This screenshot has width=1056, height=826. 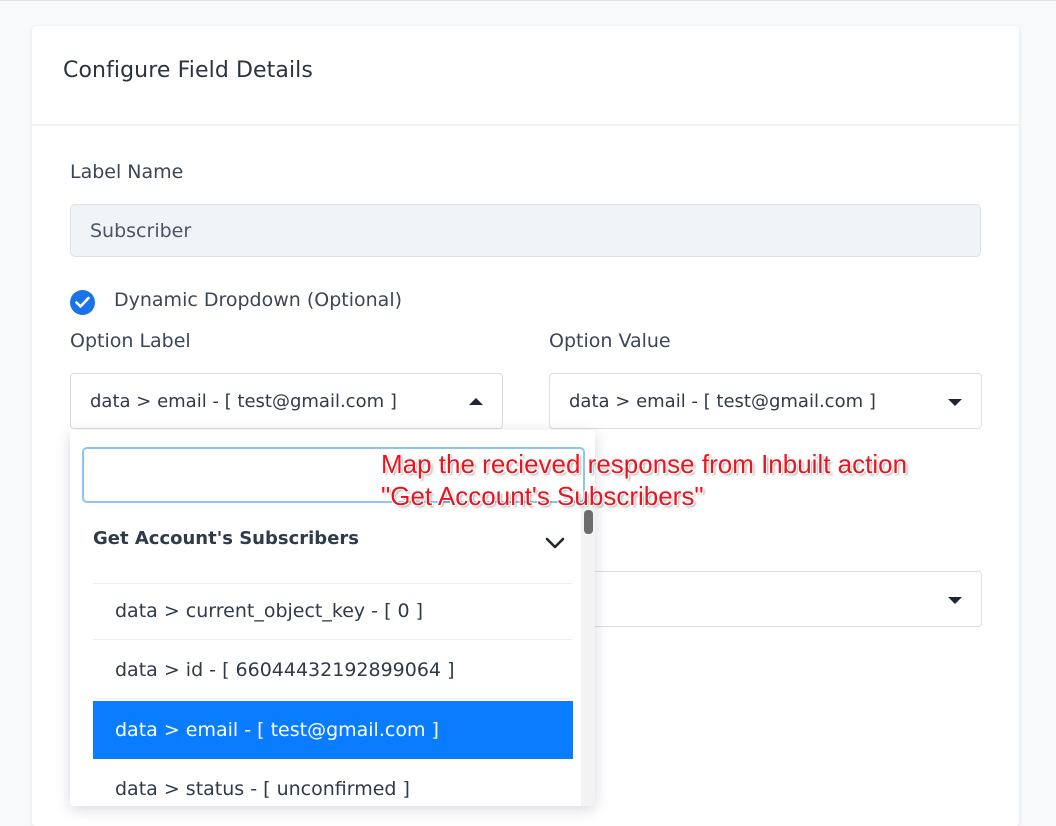 I want to click on annotation-line-2: "Get Account's Subscribers", so click(x=542, y=496).